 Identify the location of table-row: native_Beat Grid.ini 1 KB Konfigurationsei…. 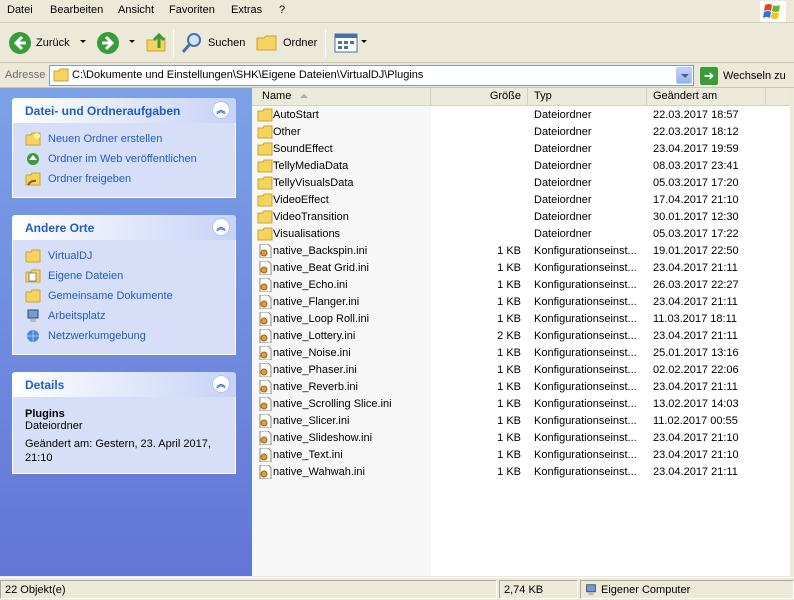
(521, 268).